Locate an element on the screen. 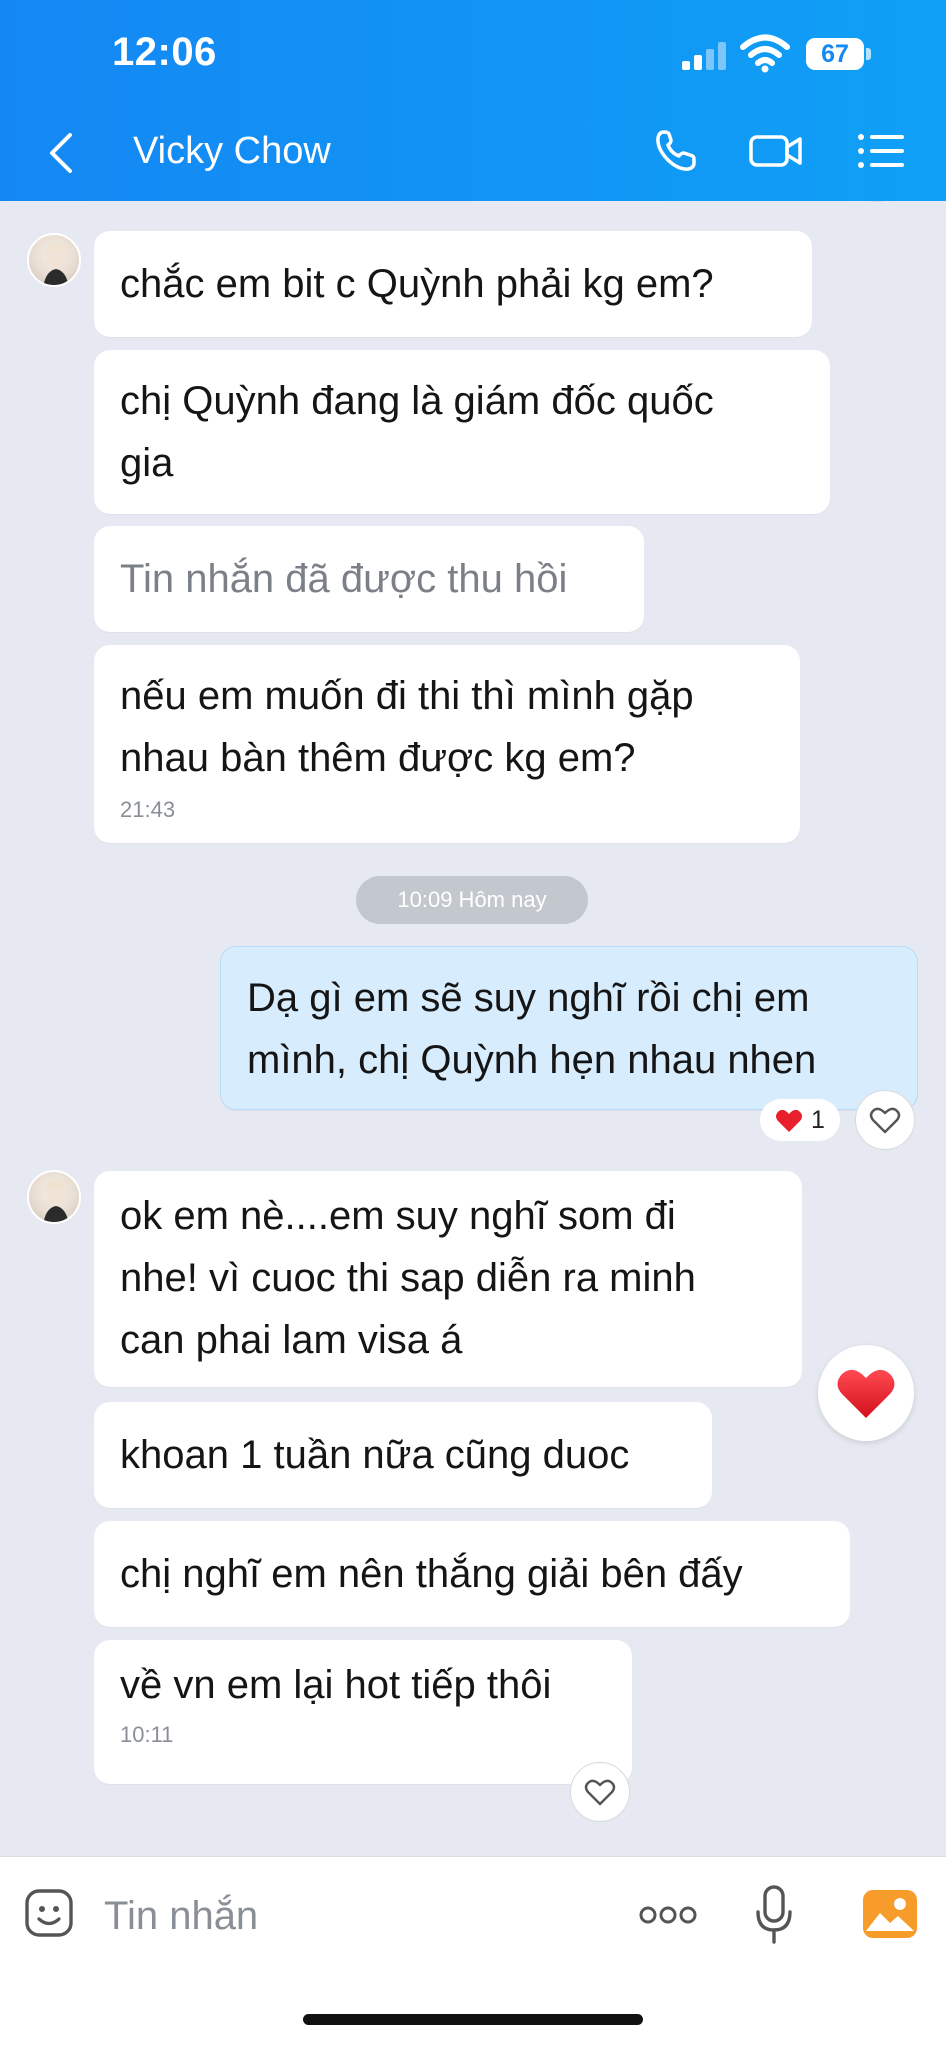 This screenshot has height=2048, width=946. status-time: 12:06 is located at coordinates (164, 52).